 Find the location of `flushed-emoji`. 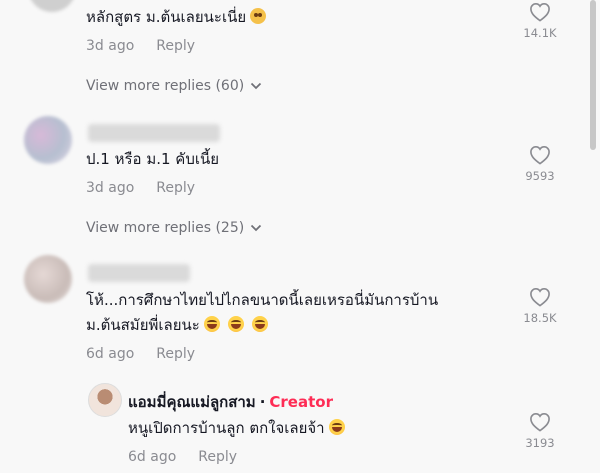

flushed-emoji is located at coordinates (258, 16).